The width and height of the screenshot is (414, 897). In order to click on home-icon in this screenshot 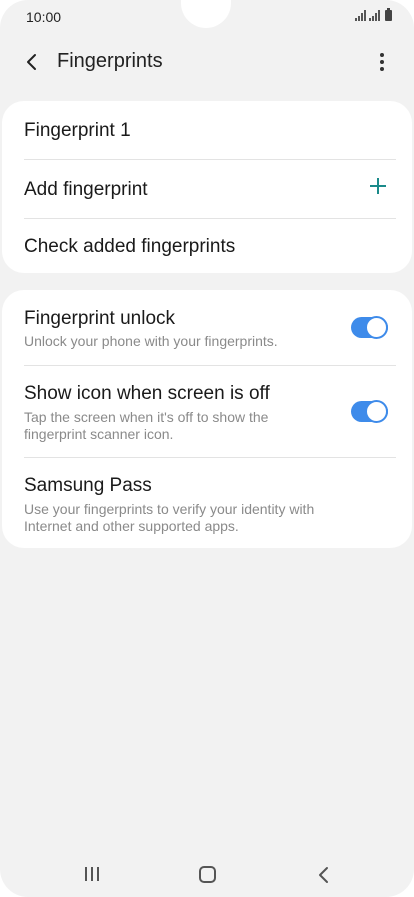, I will do `click(207, 874)`.